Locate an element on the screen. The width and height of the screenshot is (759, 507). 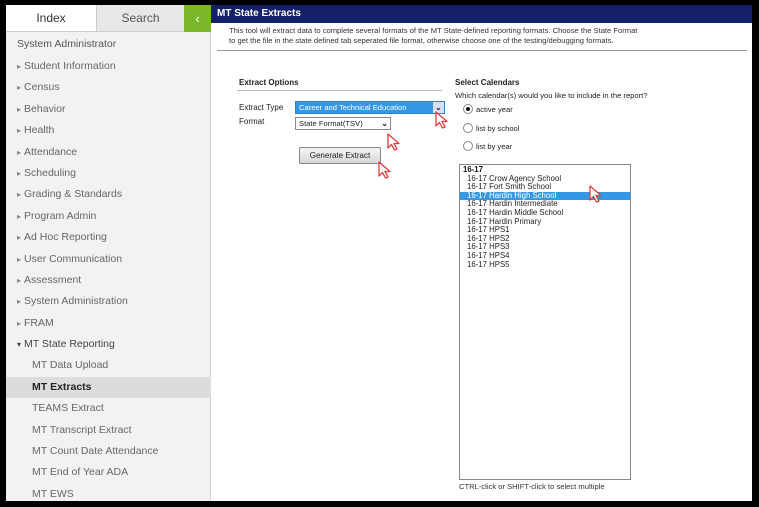
sidebar-tabs: Index Search ‹ is located at coordinates (108, 18).